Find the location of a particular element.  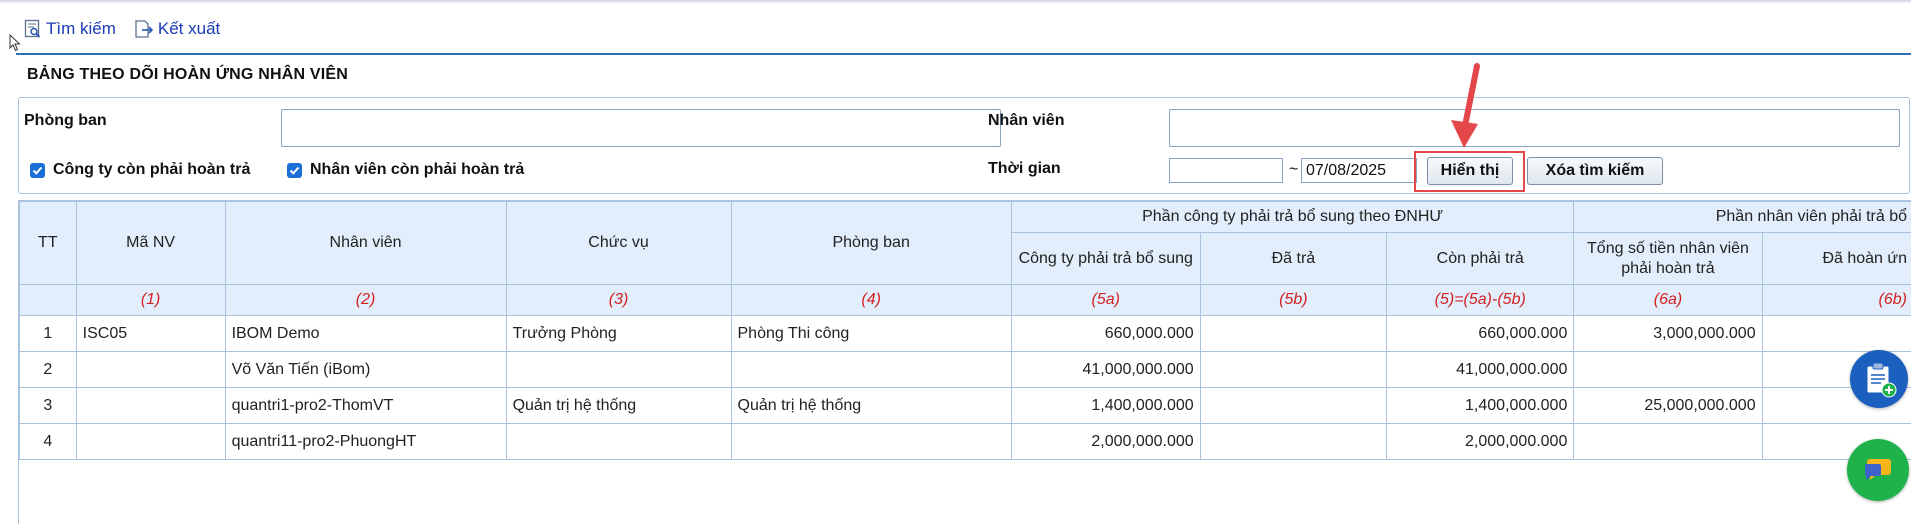

header-employee: Nhân viên is located at coordinates (365, 243).